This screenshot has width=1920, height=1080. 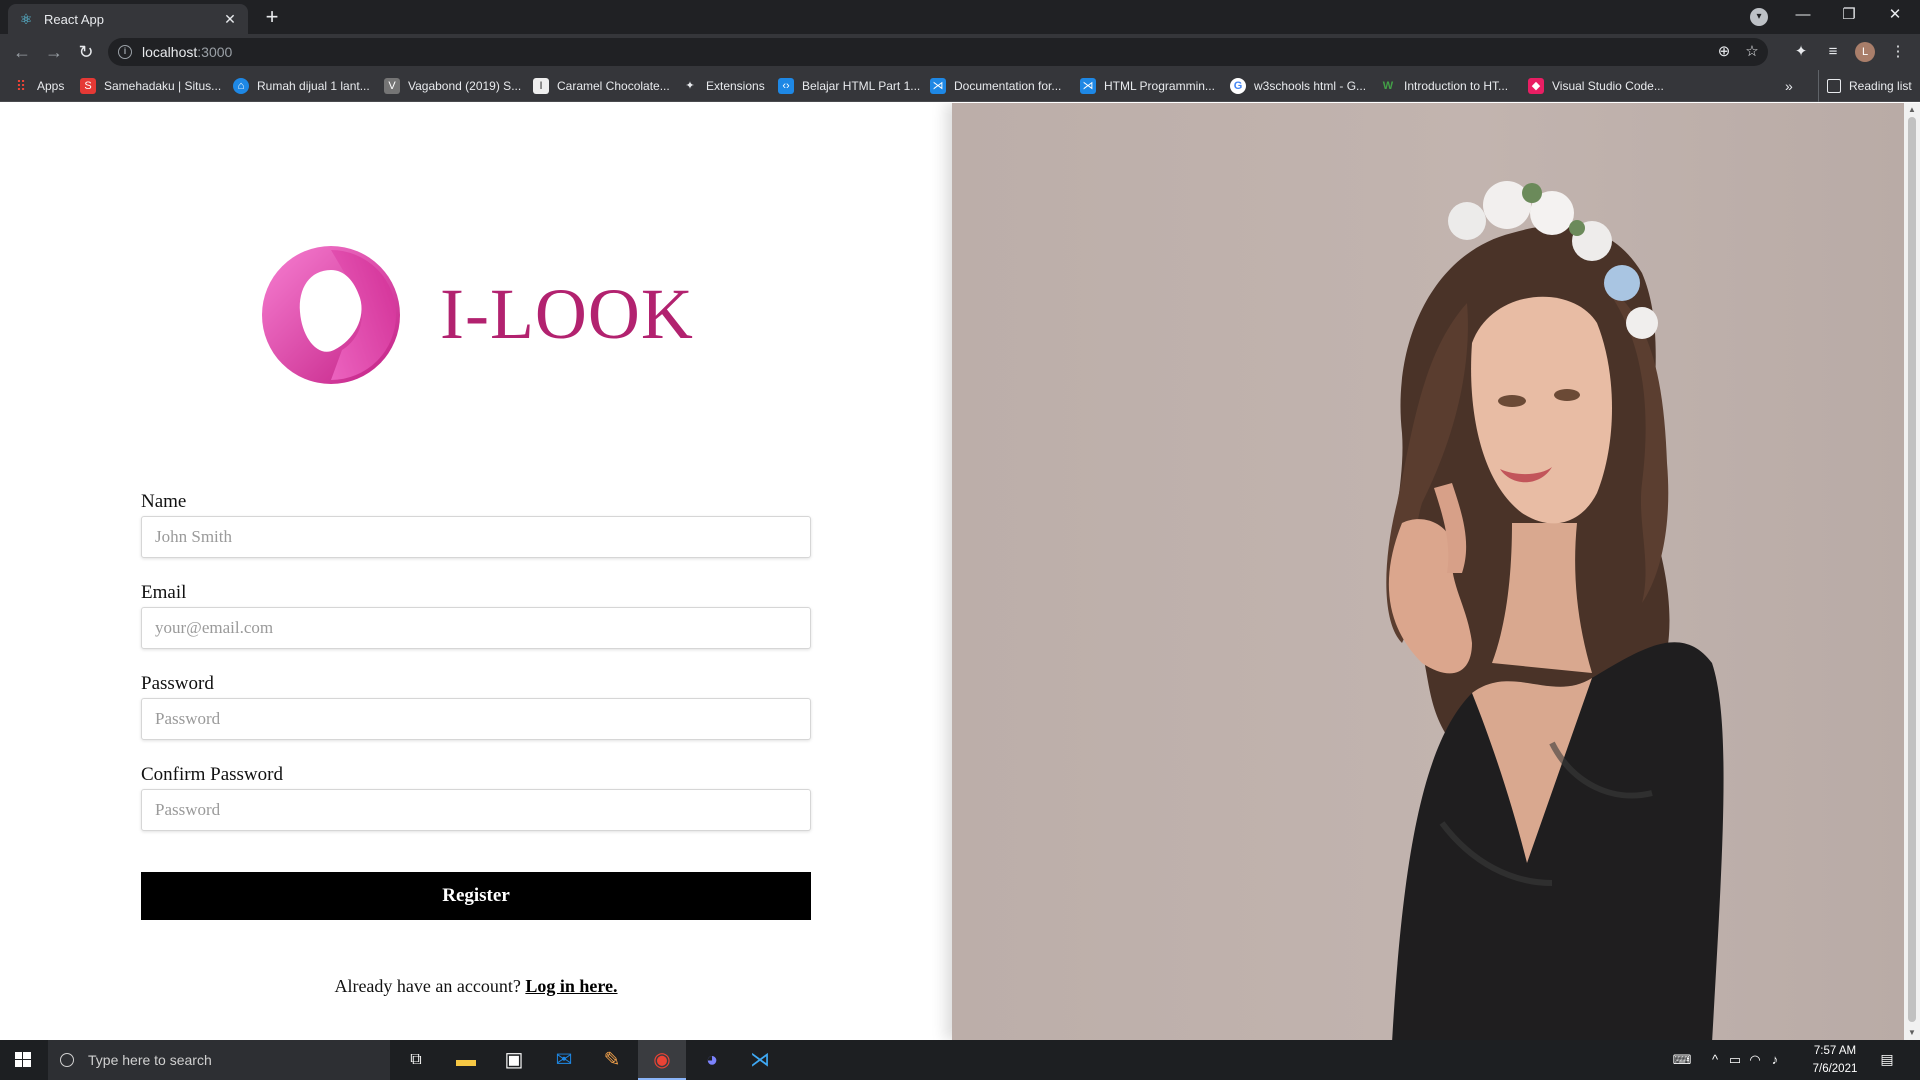 What do you see at coordinates (128, 19) in the screenshot?
I see `browser-tab: ⚛ React App ✕` at bounding box center [128, 19].